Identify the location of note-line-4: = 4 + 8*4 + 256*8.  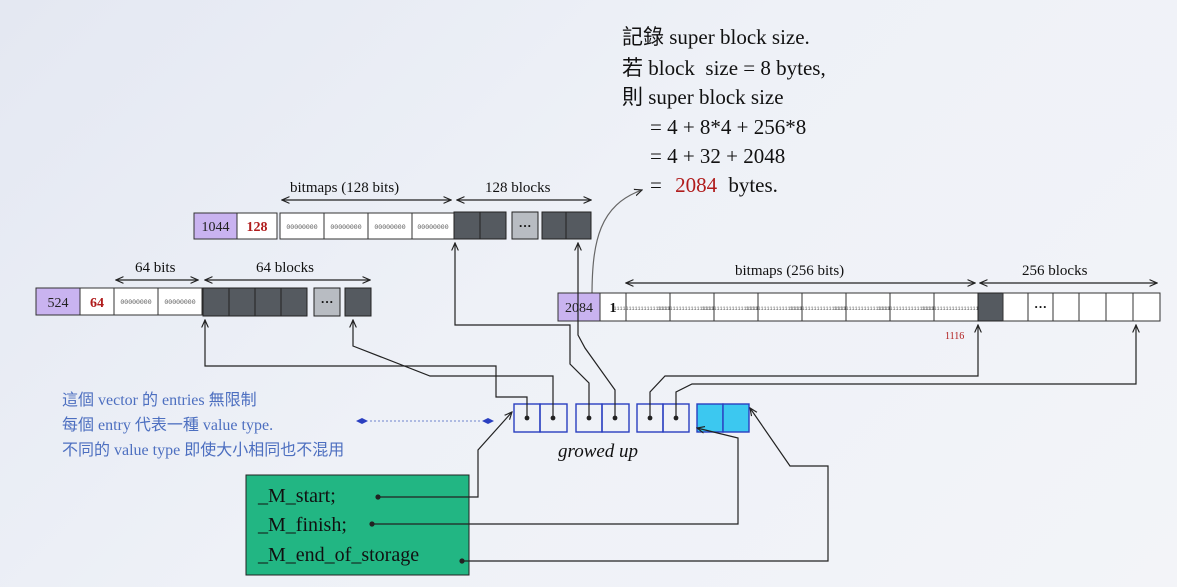
(728, 127).